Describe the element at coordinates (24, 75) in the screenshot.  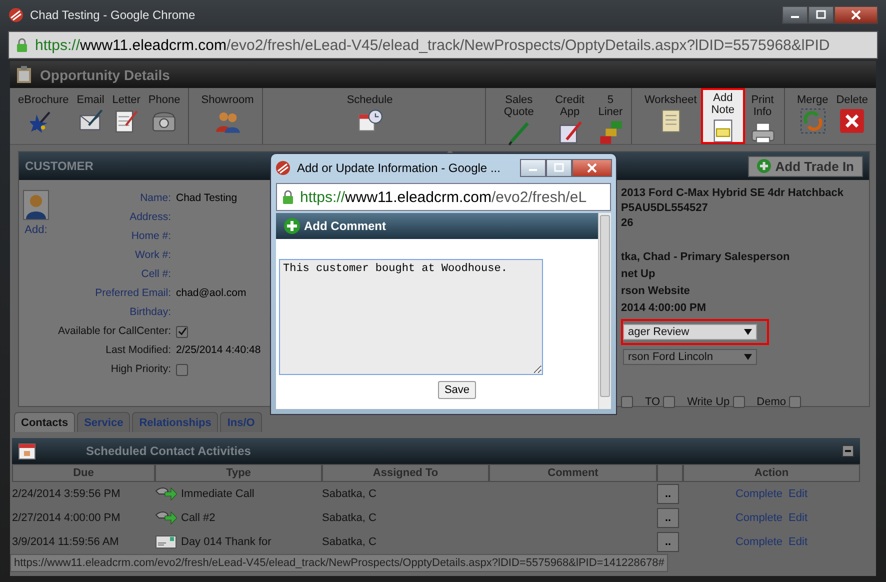
I see `clipboard-icon` at that location.